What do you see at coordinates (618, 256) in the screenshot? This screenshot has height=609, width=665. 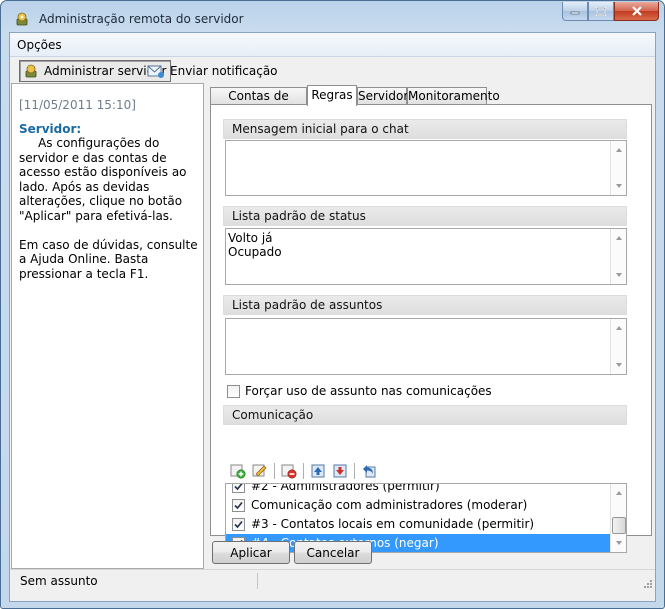 I see `status-list-scrollbar` at bounding box center [618, 256].